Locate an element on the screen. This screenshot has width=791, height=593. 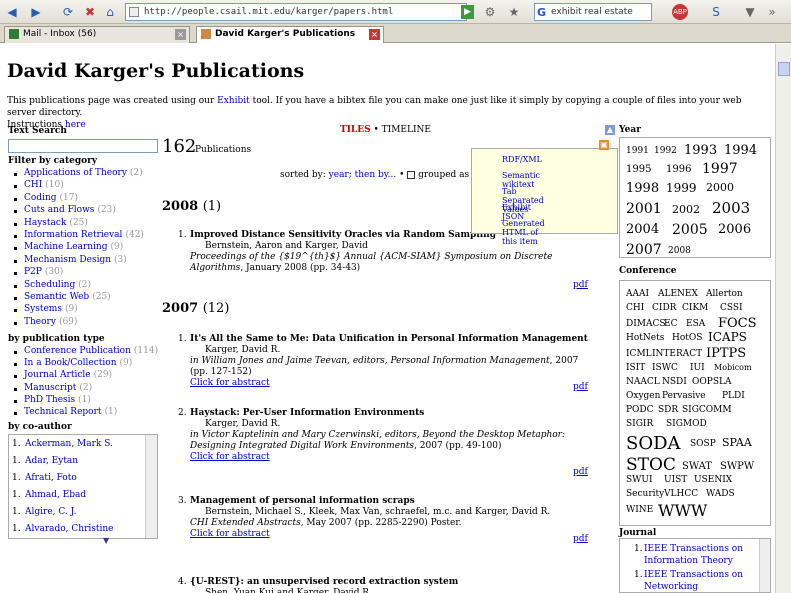
journal-item: 1. IEEE Transactions on Networking is located at coordinates (690, 580).